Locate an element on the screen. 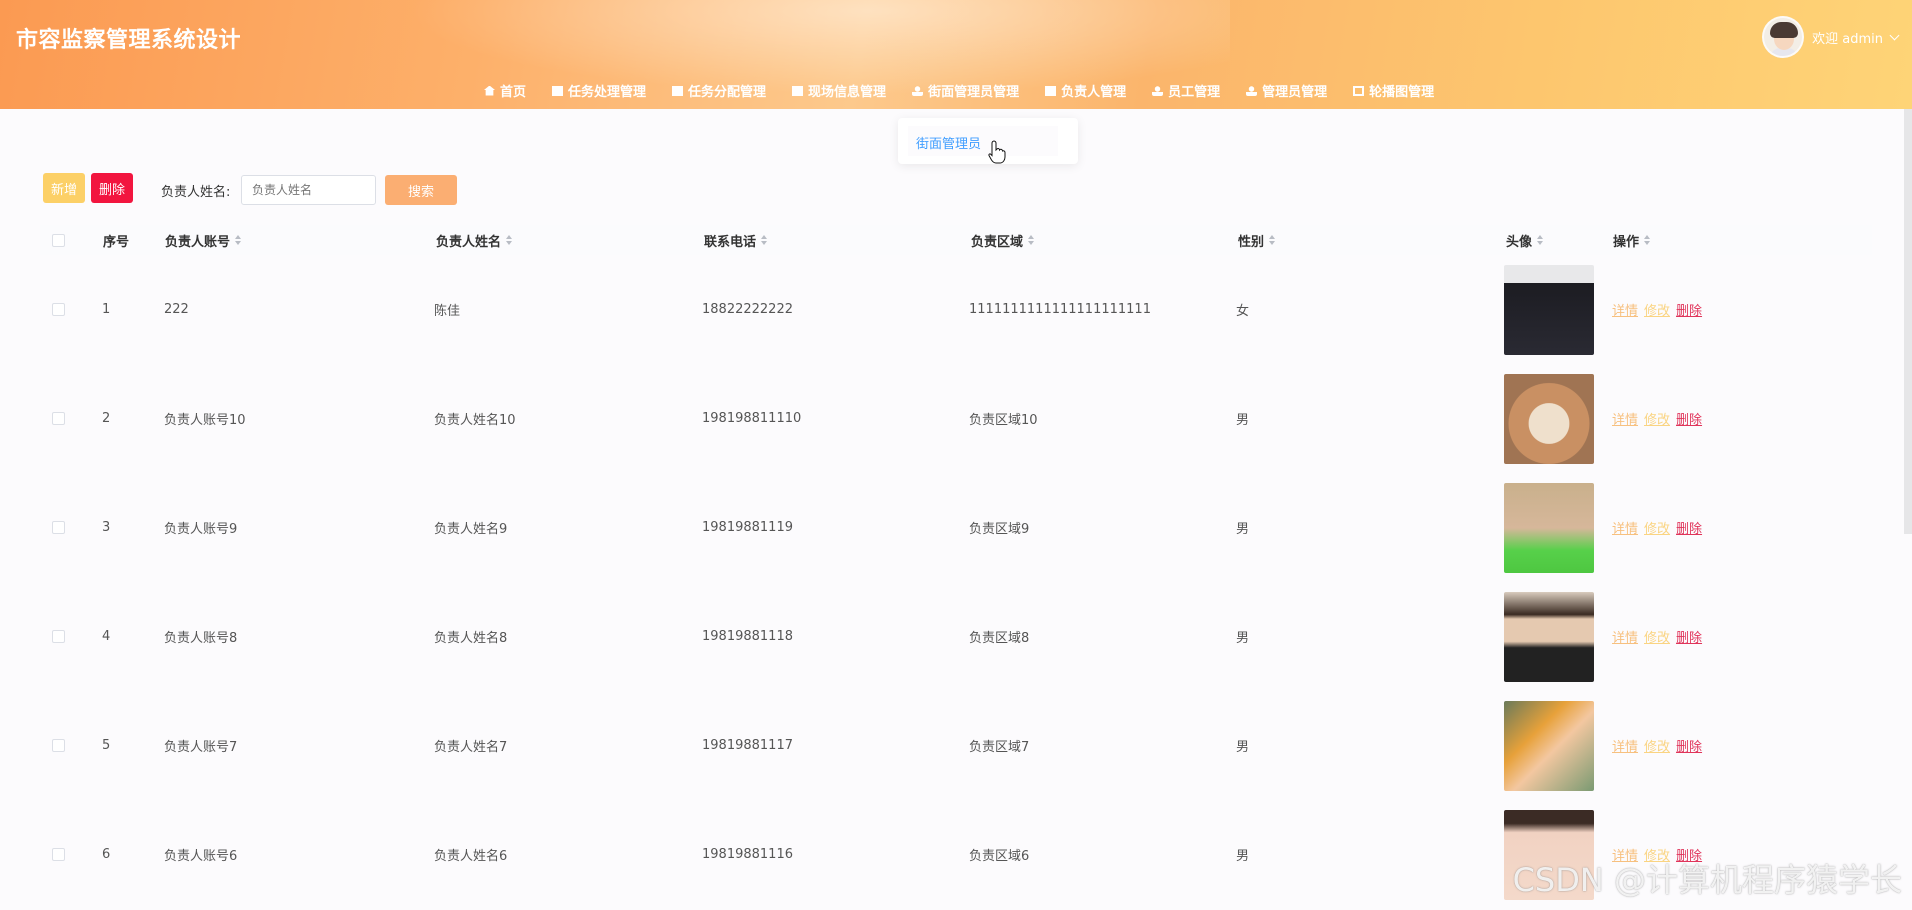 Image resolution: width=1912 pixels, height=910 pixels. home-icon is located at coordinates (489, 90).